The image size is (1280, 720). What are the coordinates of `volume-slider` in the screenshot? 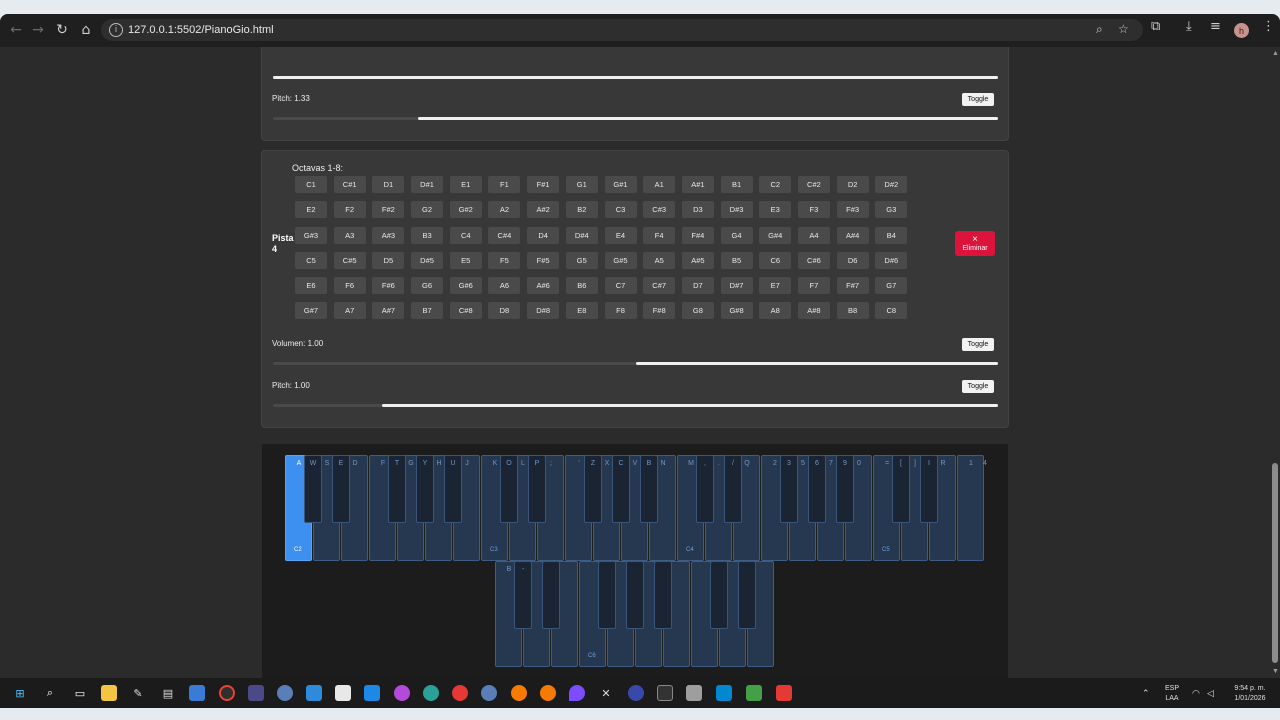 It's located at (635, 363).